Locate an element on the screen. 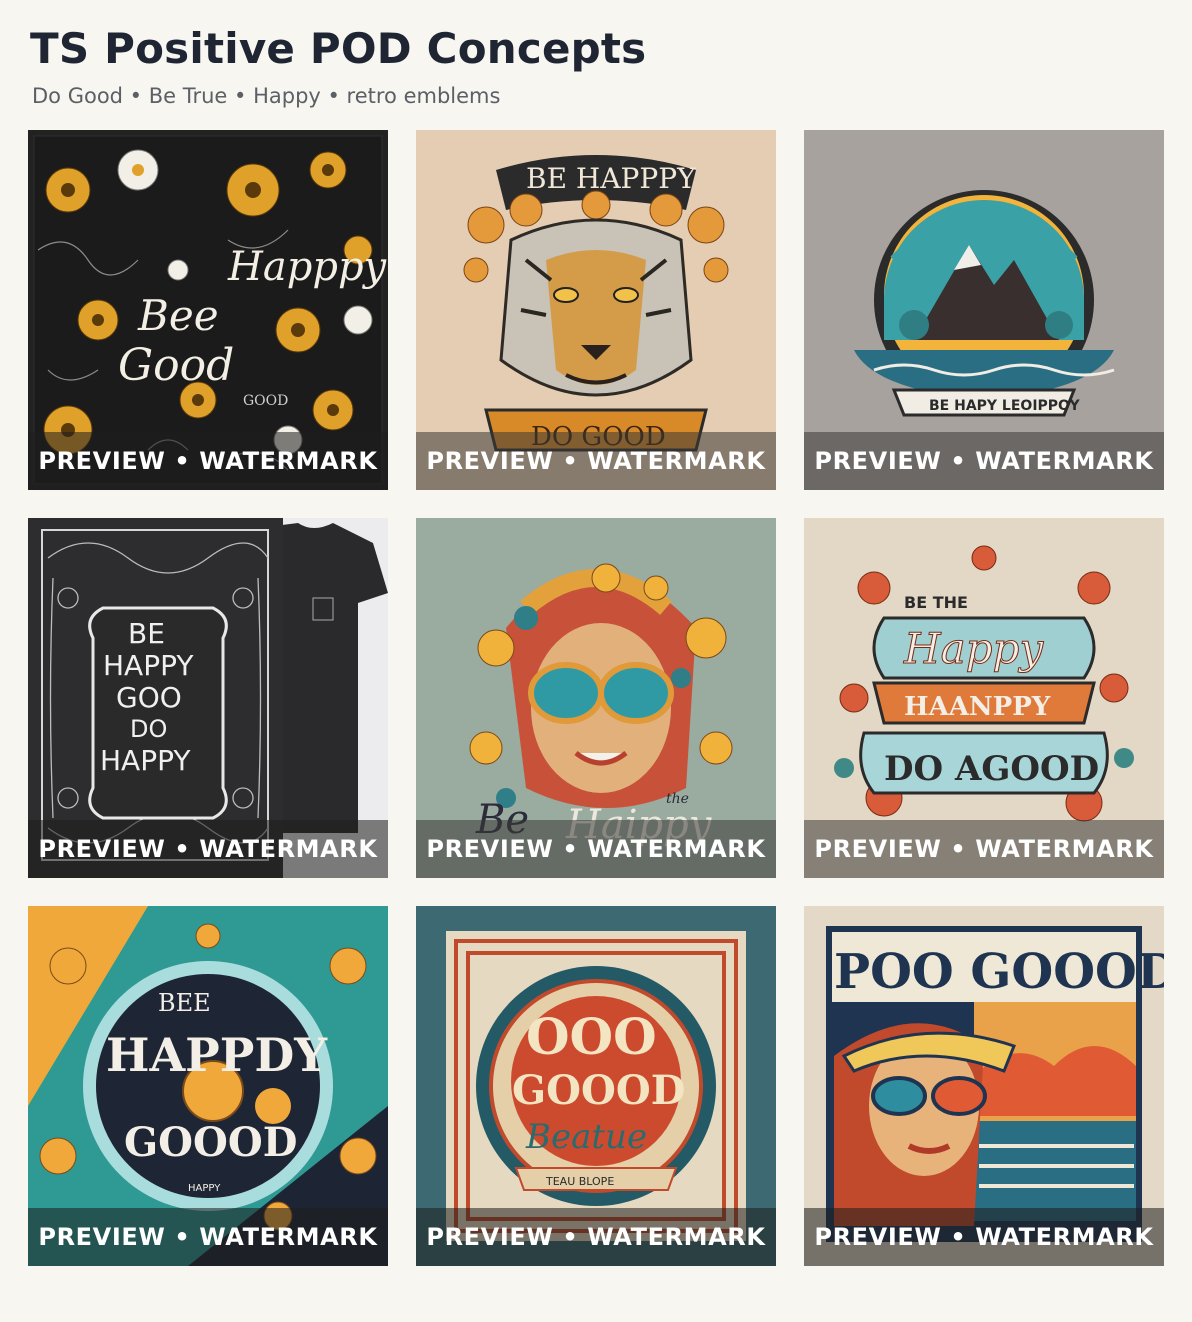 The image size is (1192, 1322). art-word-happy: HAPPY is located at coordinates (148, 665).